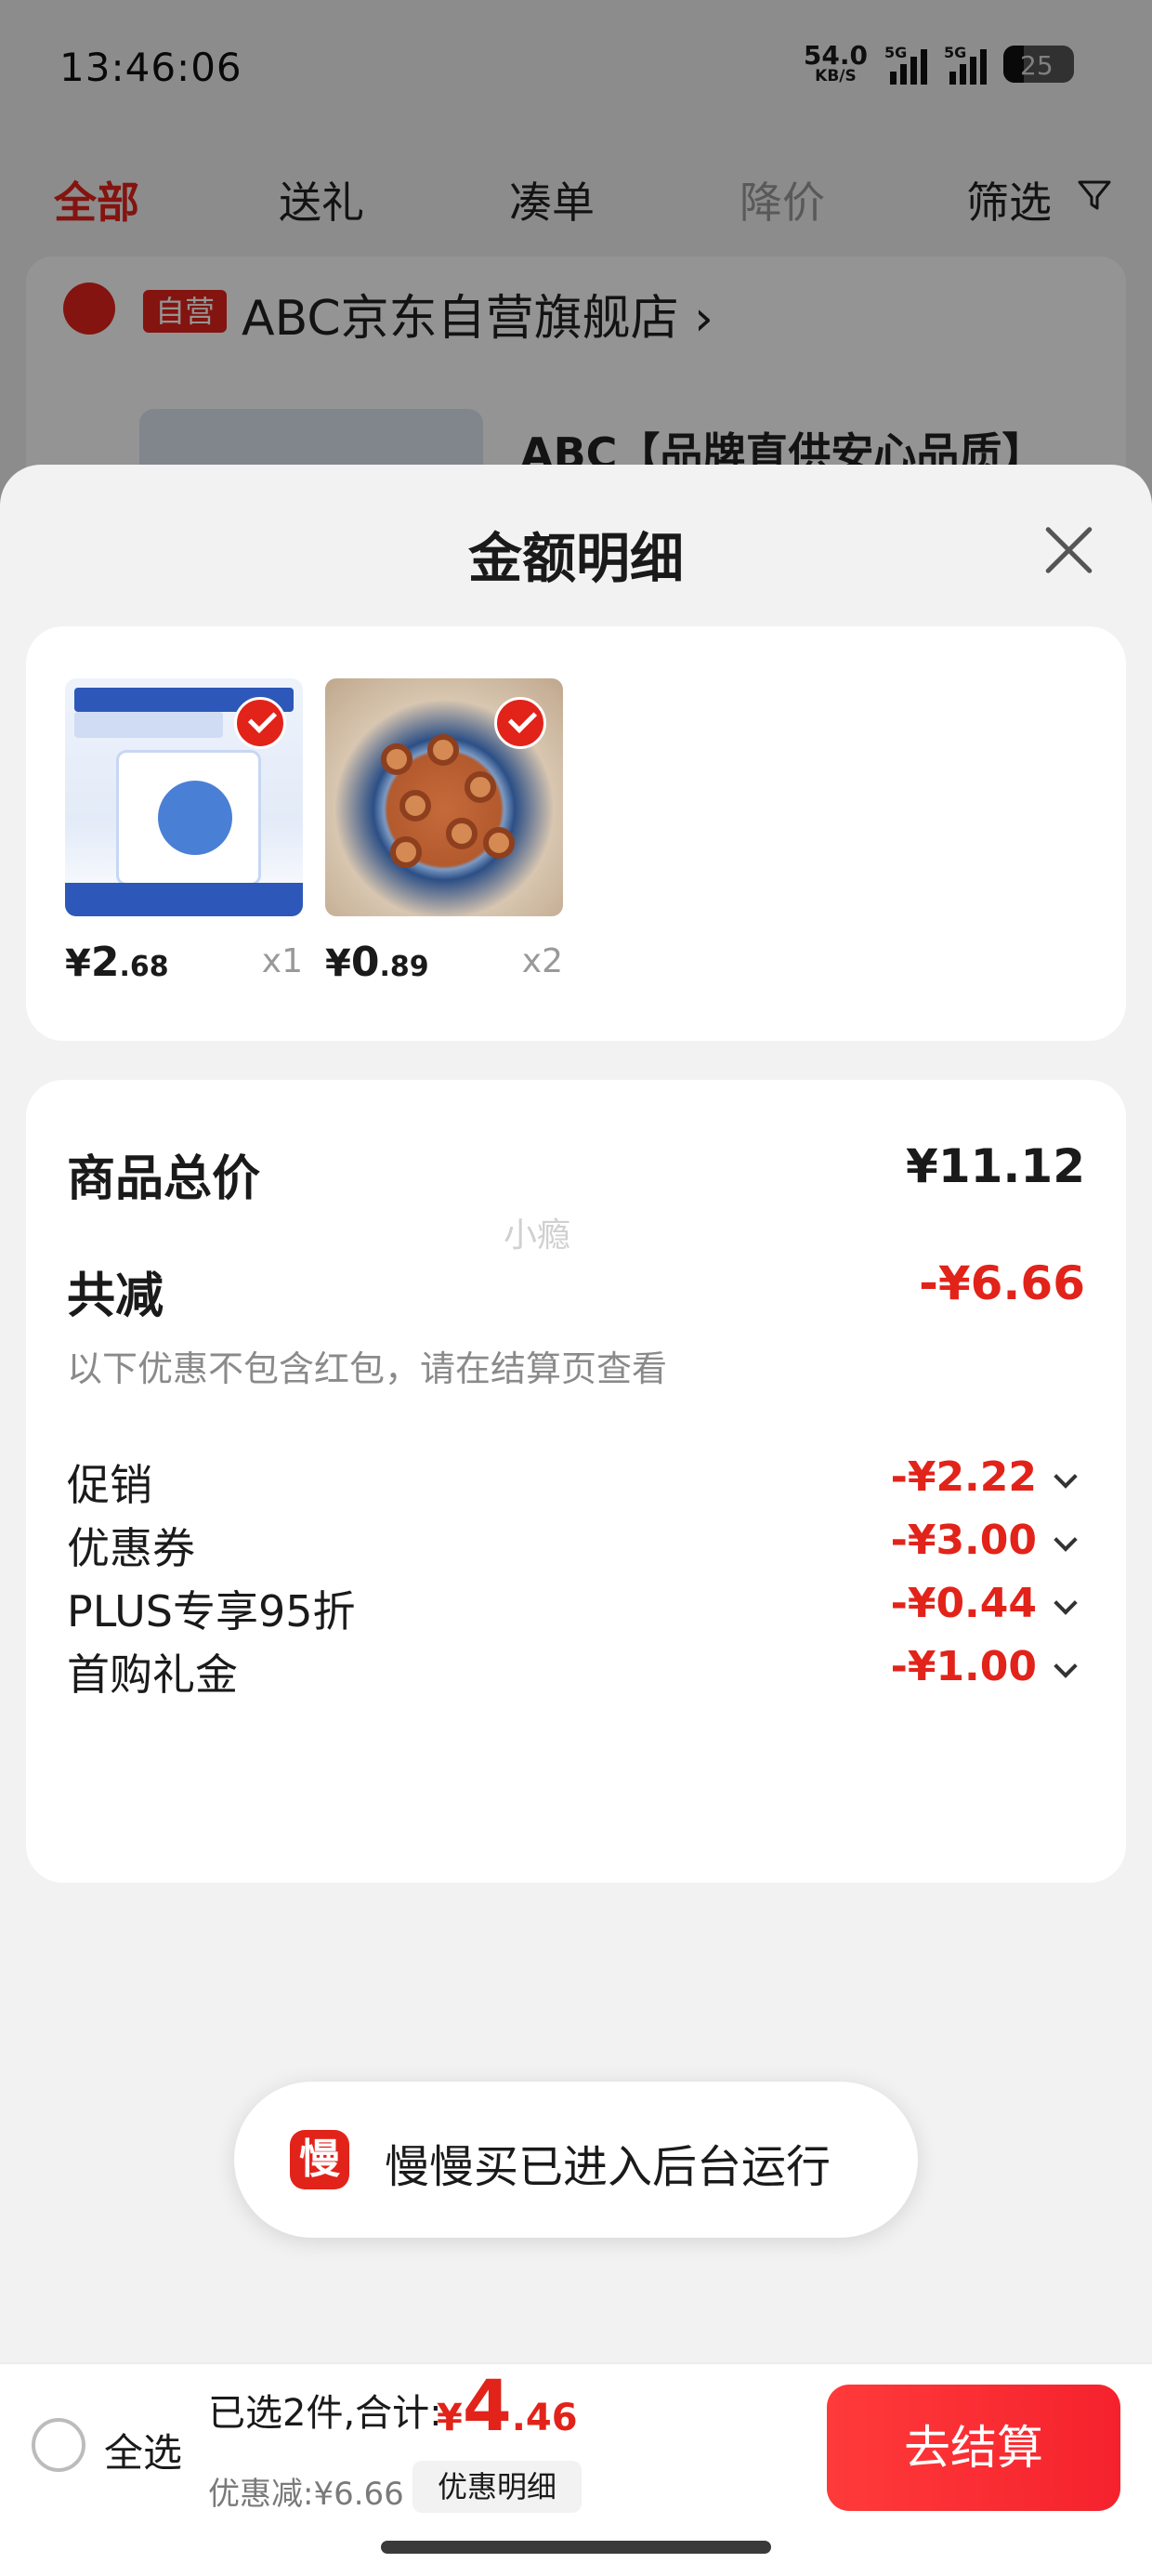  Describe the element at coordinates (973, 2448) in the screenshot. I see `checkout-button: 去结算` at that location.